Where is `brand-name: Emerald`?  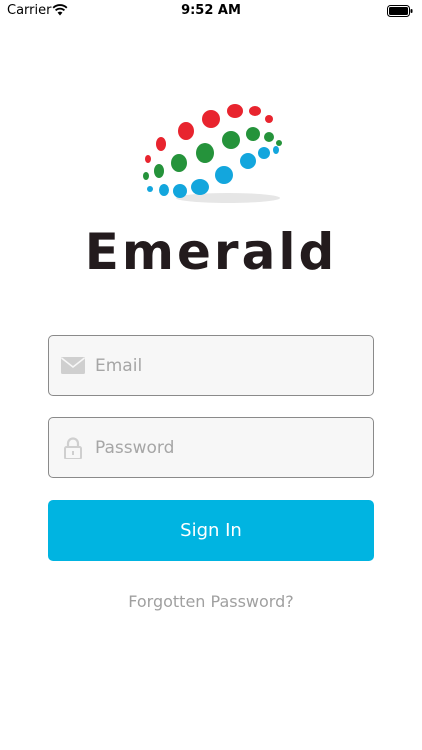
brand-name: Emerald is located at coordinates (211, 252).